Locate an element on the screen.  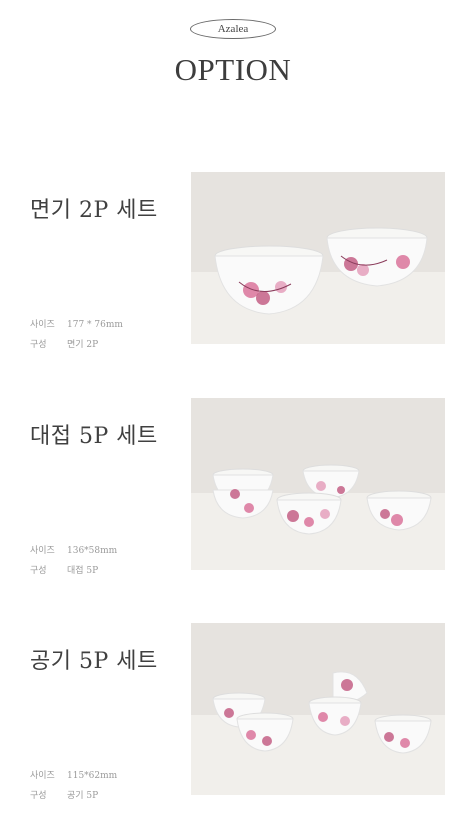
spec-composition: 구성 공기 5P is located at coordinates (64, 794).